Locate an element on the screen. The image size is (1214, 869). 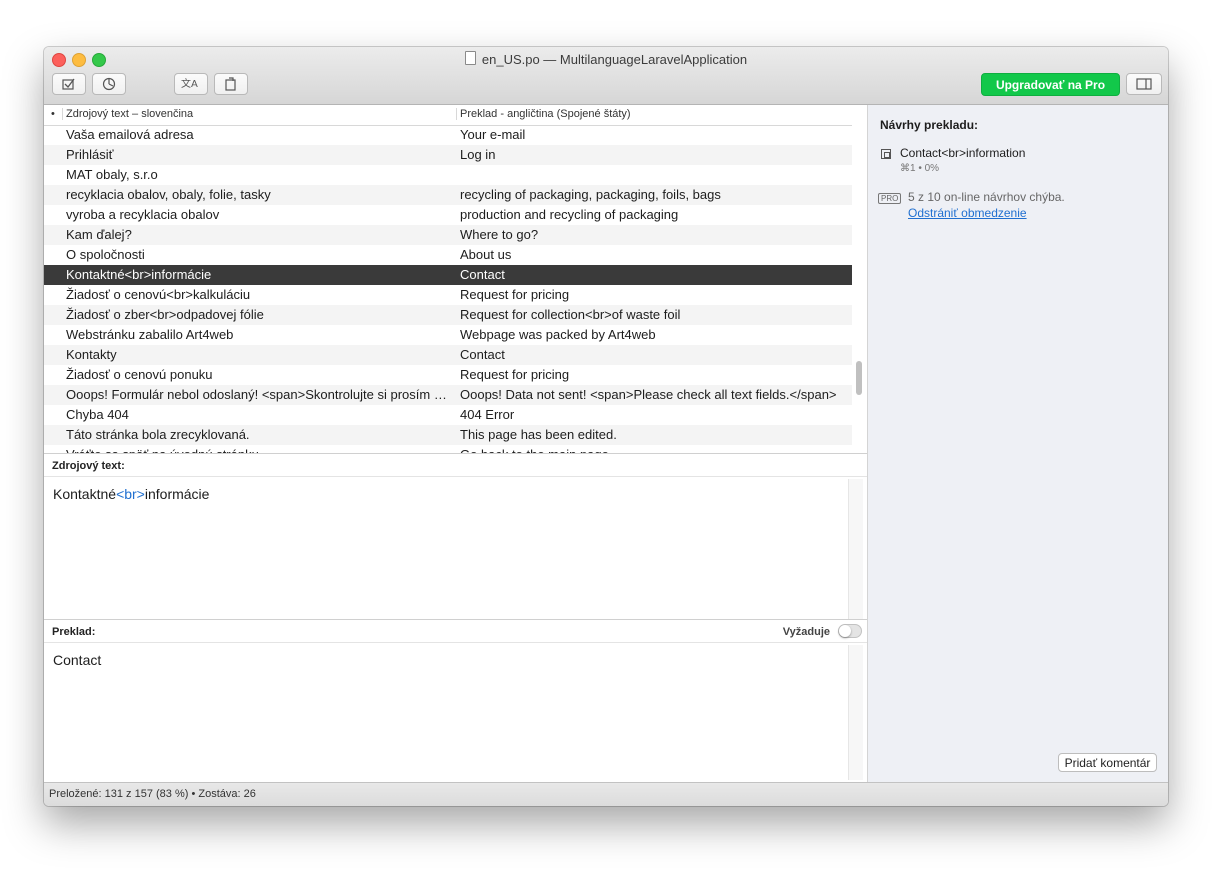
list-scrollbar is located at coordinates (859, 378).